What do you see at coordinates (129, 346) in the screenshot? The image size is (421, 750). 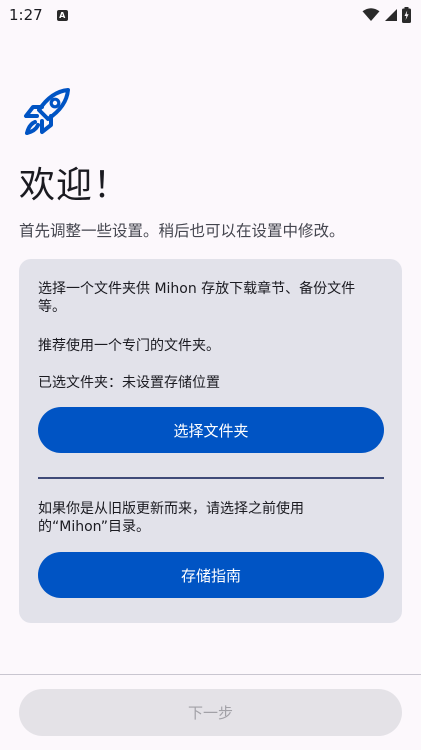 I see `storage-recommendation: 推荐使用一个专门的文件夹。` at bounding box center [129, 346].